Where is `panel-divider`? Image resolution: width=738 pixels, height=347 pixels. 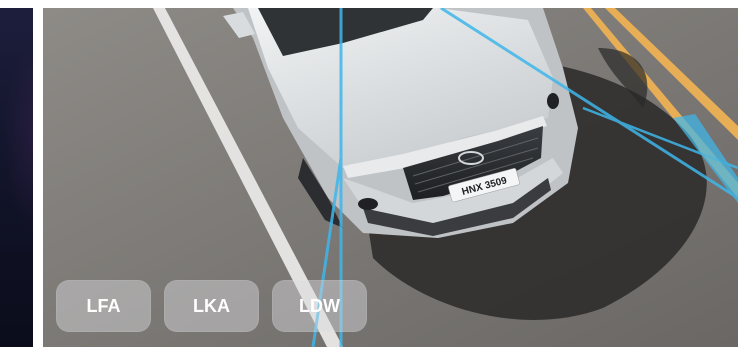 panel-divider is located at coordinates (38, 173).